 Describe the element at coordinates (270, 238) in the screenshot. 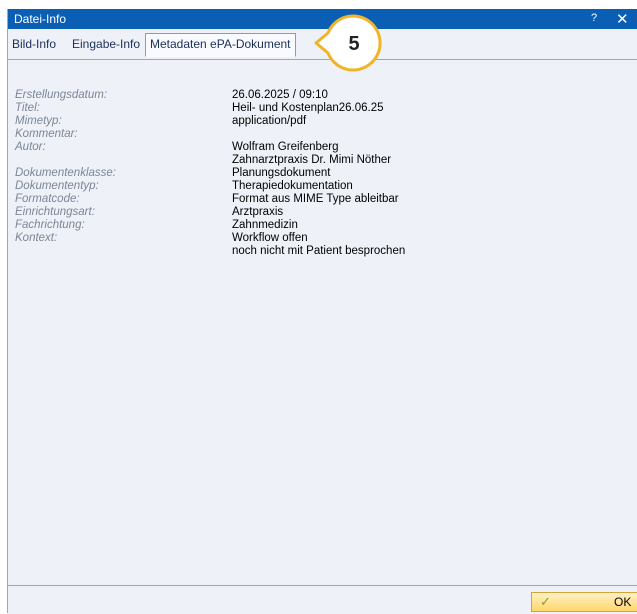

I see `value-kontext-workflow: Workflow offen` at that location.